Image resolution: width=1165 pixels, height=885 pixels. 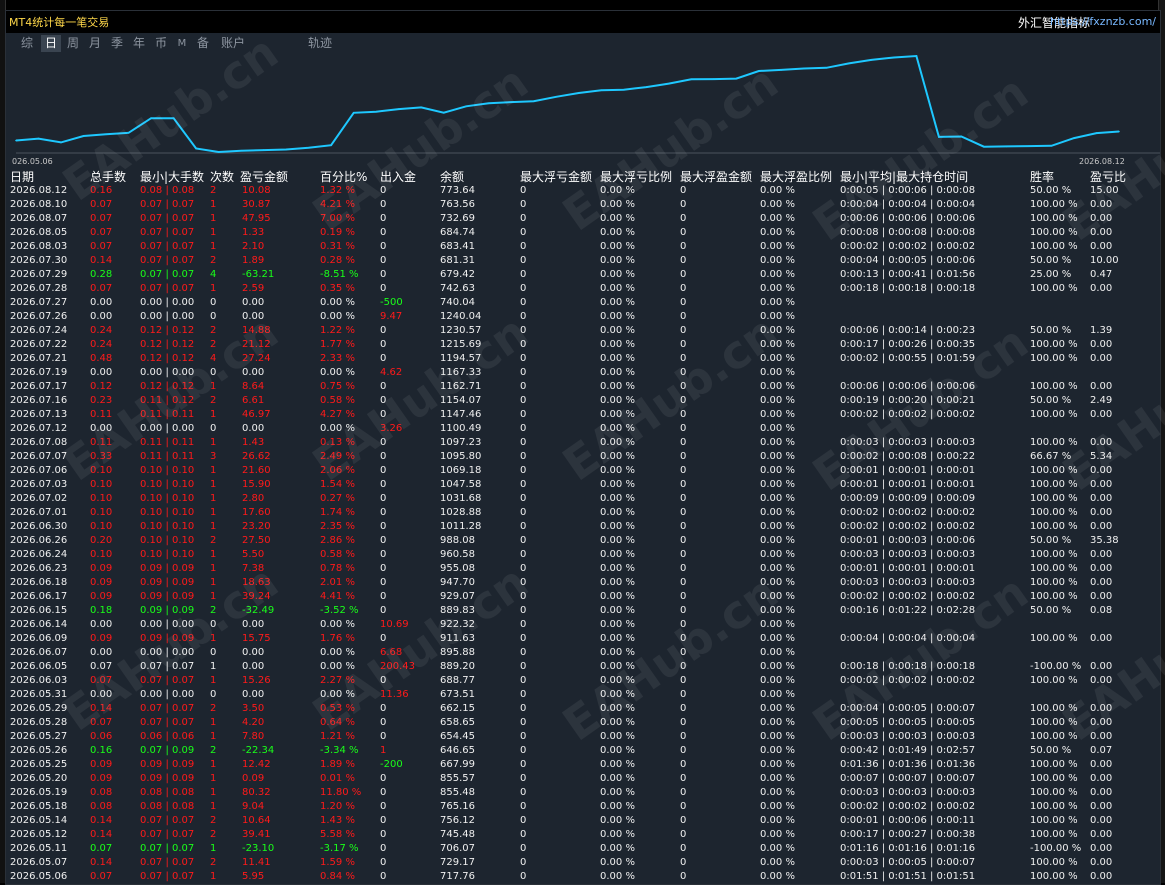 I want to click on header-max-float-loss-ratio: 最大浮亏比例, so click(x=636, y=177).